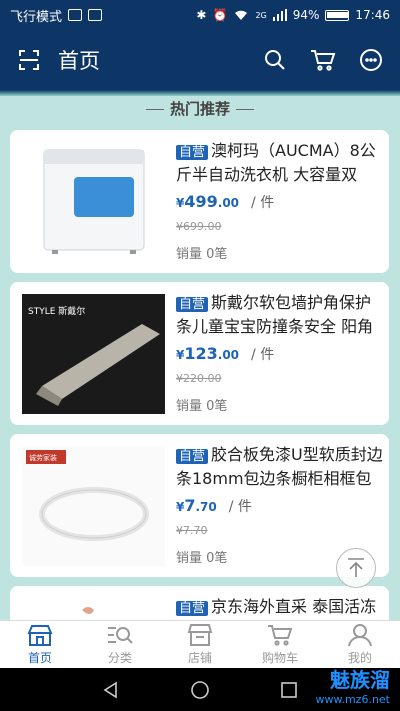 This screenshot has height=711, width=400. I want to click on nav-label: 首页, so click(39, 658).